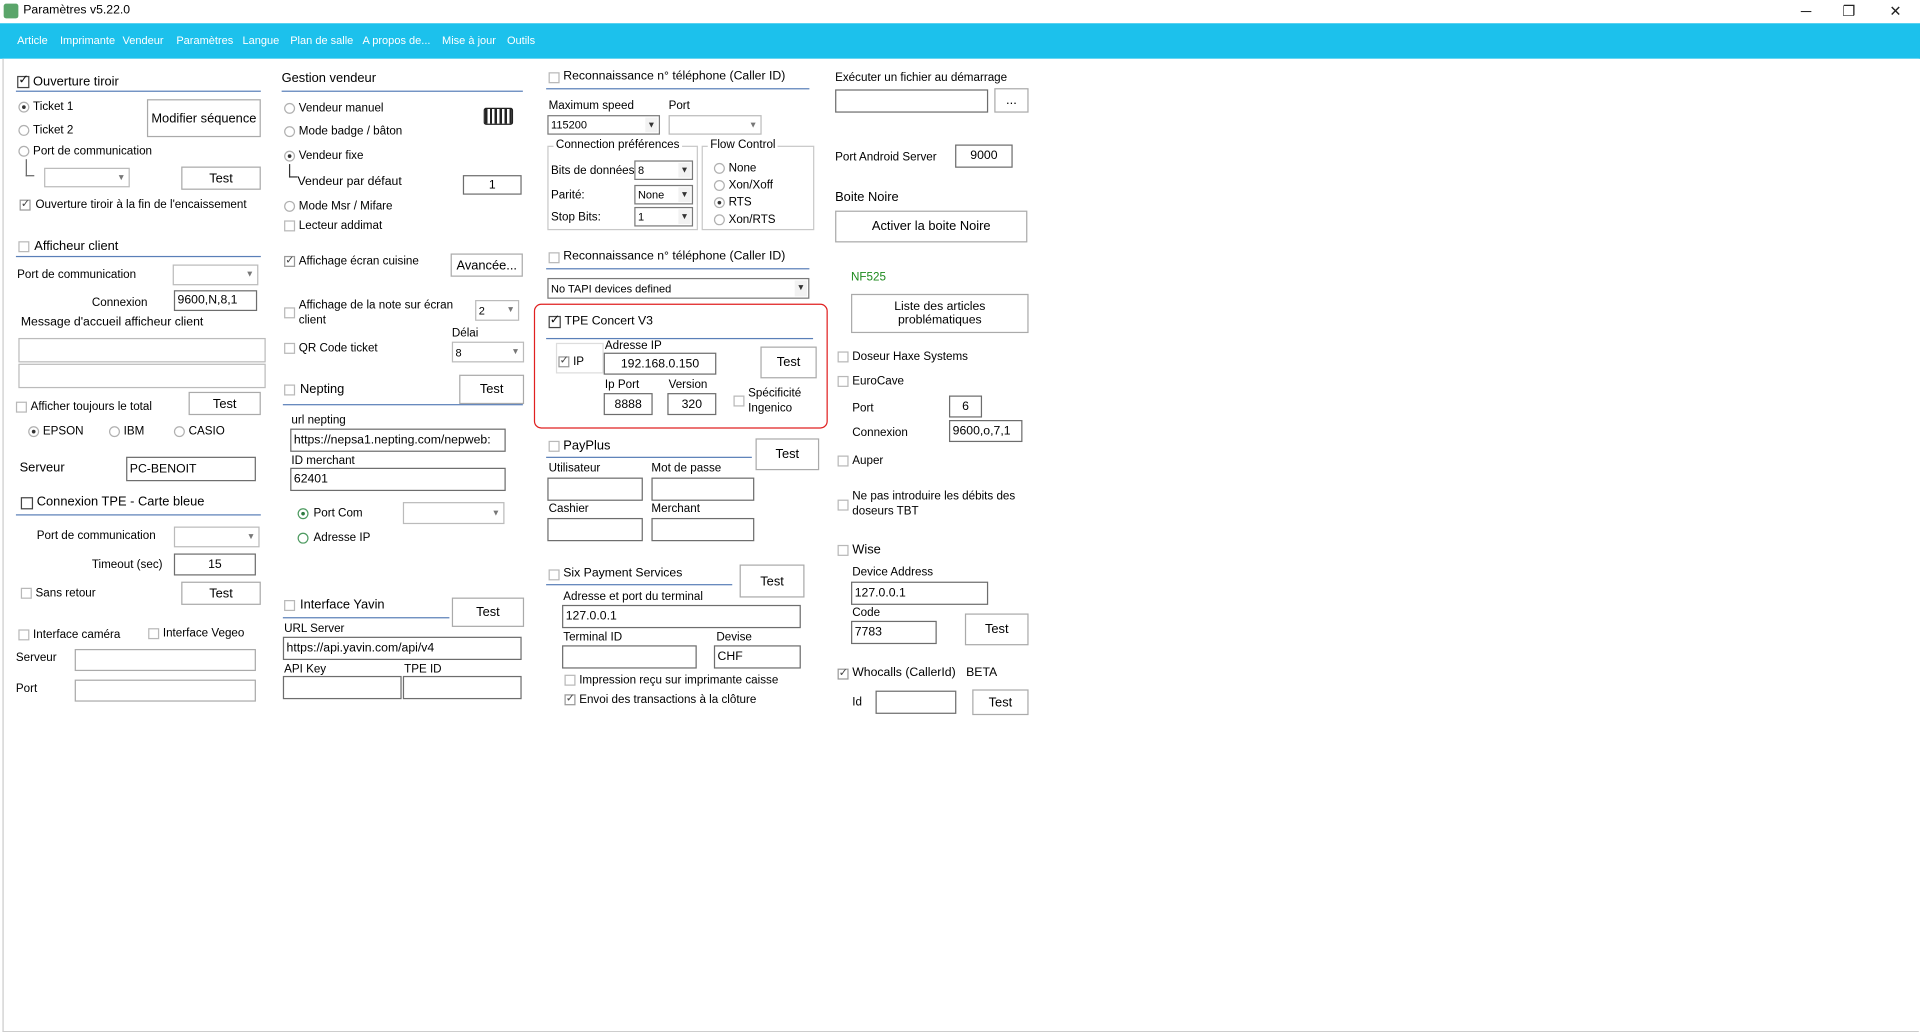  I want to click on lecteur-addimat-checkbox, so click(290, 226).